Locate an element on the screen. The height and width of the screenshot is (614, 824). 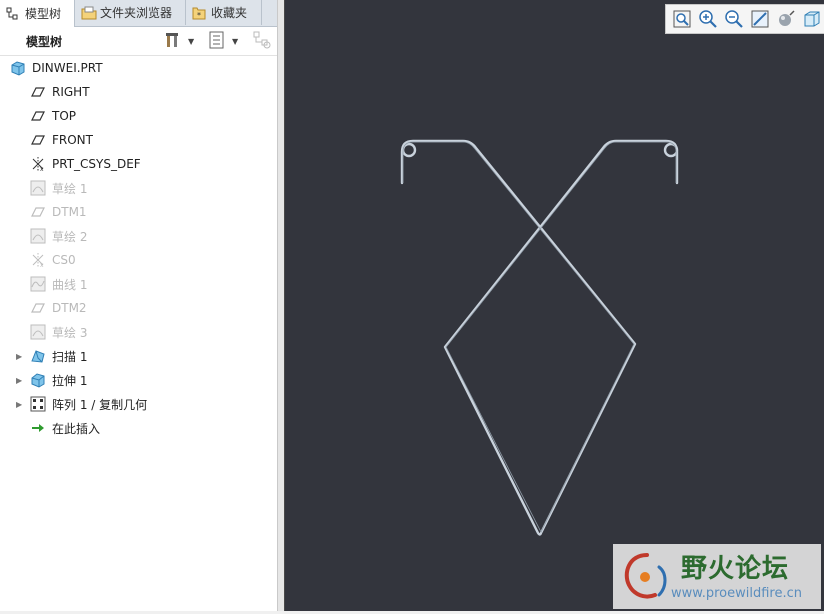
tree-item-label: 草绘 2 is located at coordinates (70, 236).